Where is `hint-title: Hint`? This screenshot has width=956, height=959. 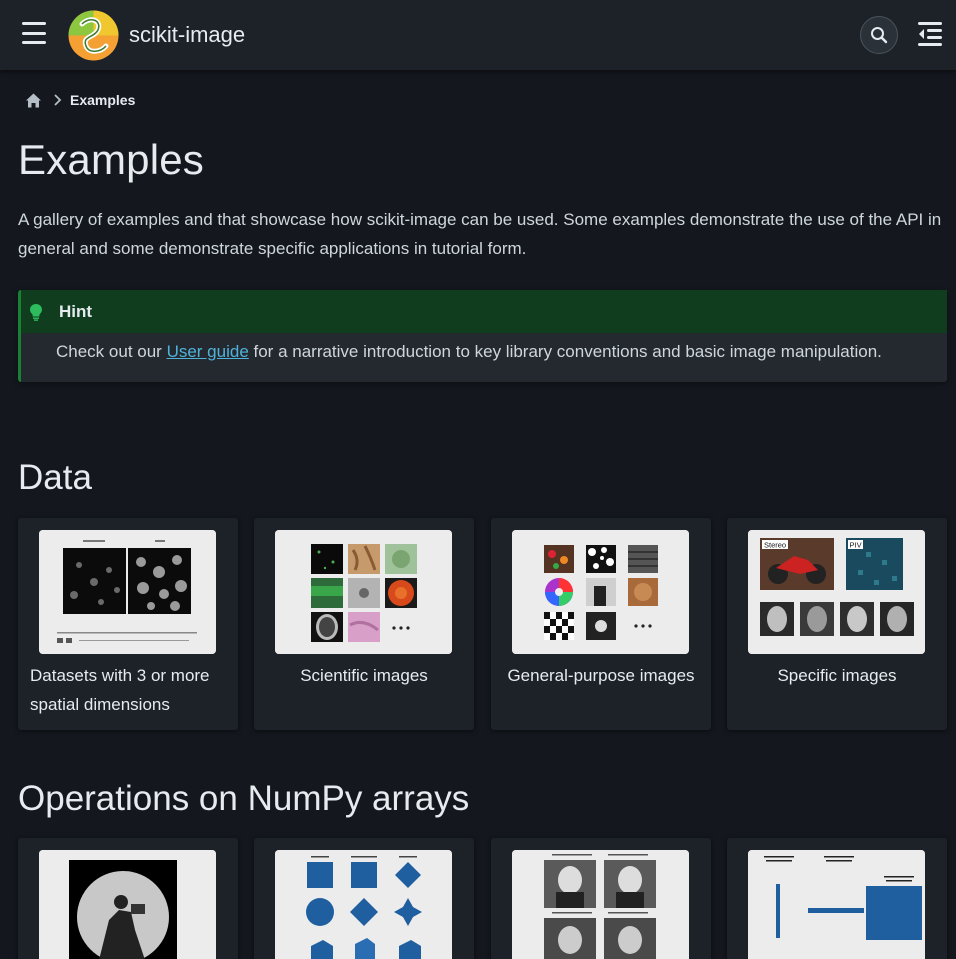
hint-title: Hint is located at coordinates (76, 311).